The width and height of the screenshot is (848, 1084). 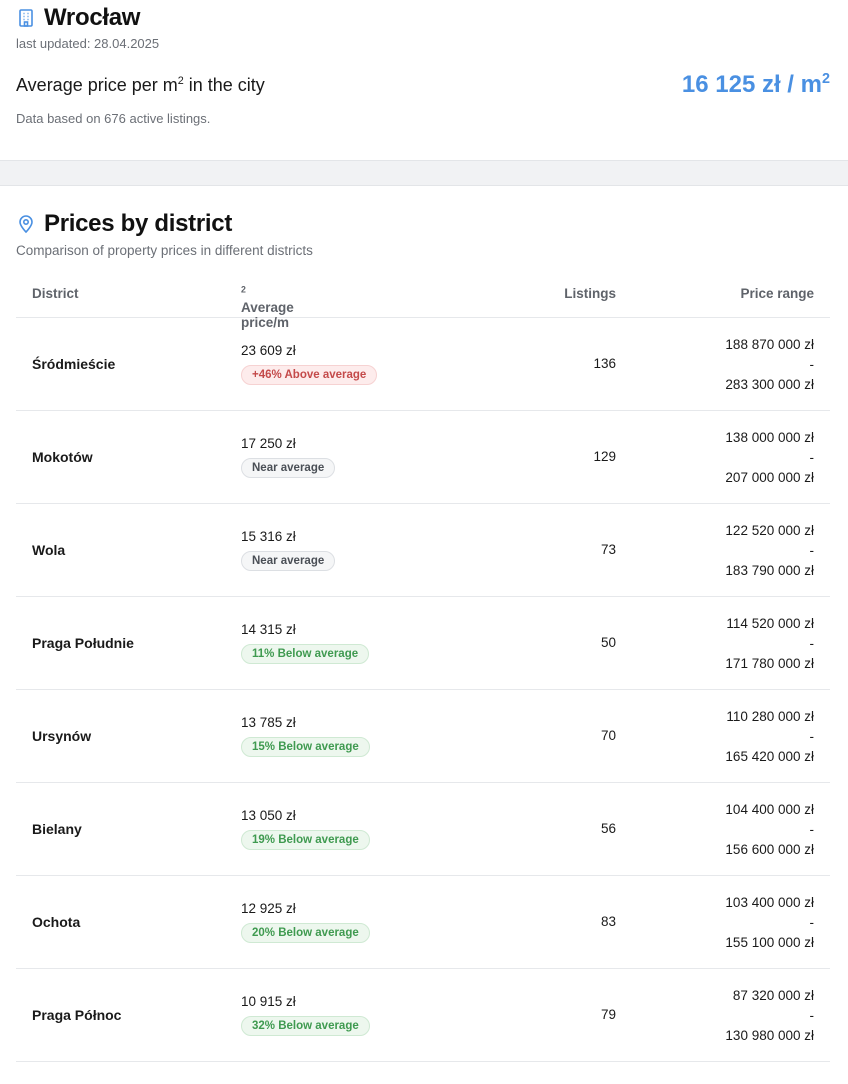 I want to click on price-range-min: 188 870 000 zł, so click(x=769, y=344).